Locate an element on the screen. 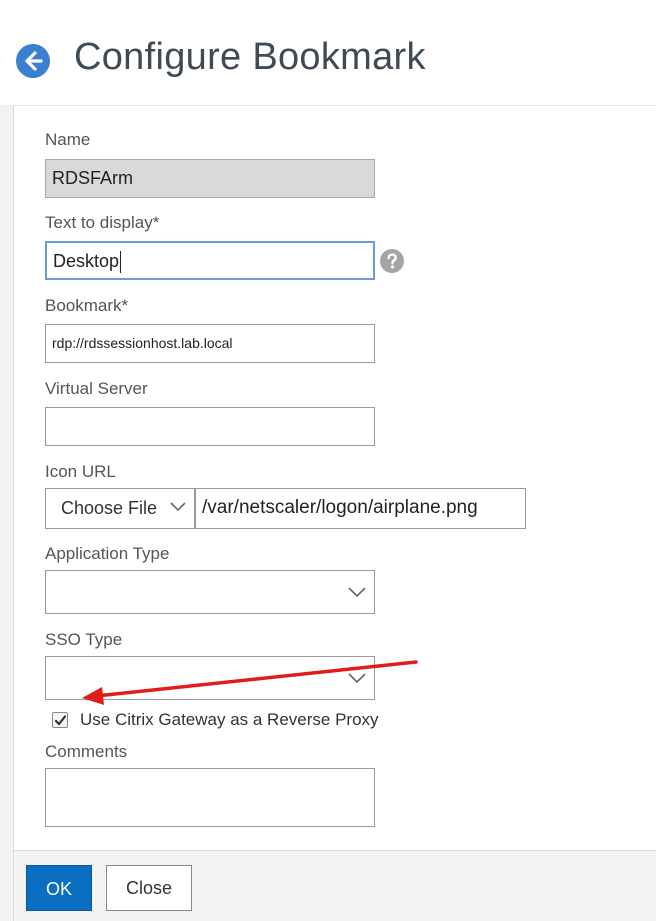 The height and width of the screenshot is (921, 656). text-cursor is located at coordinates (121, 262).